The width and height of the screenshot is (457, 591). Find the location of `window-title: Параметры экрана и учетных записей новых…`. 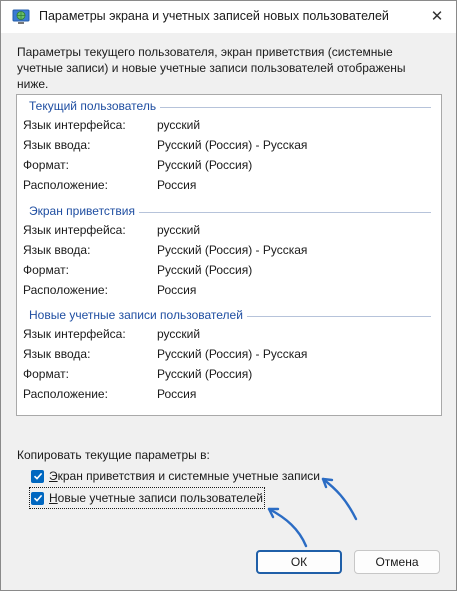

window-title: Параметры экрана и учетных записей новых… is located at coordinates (214, 16).